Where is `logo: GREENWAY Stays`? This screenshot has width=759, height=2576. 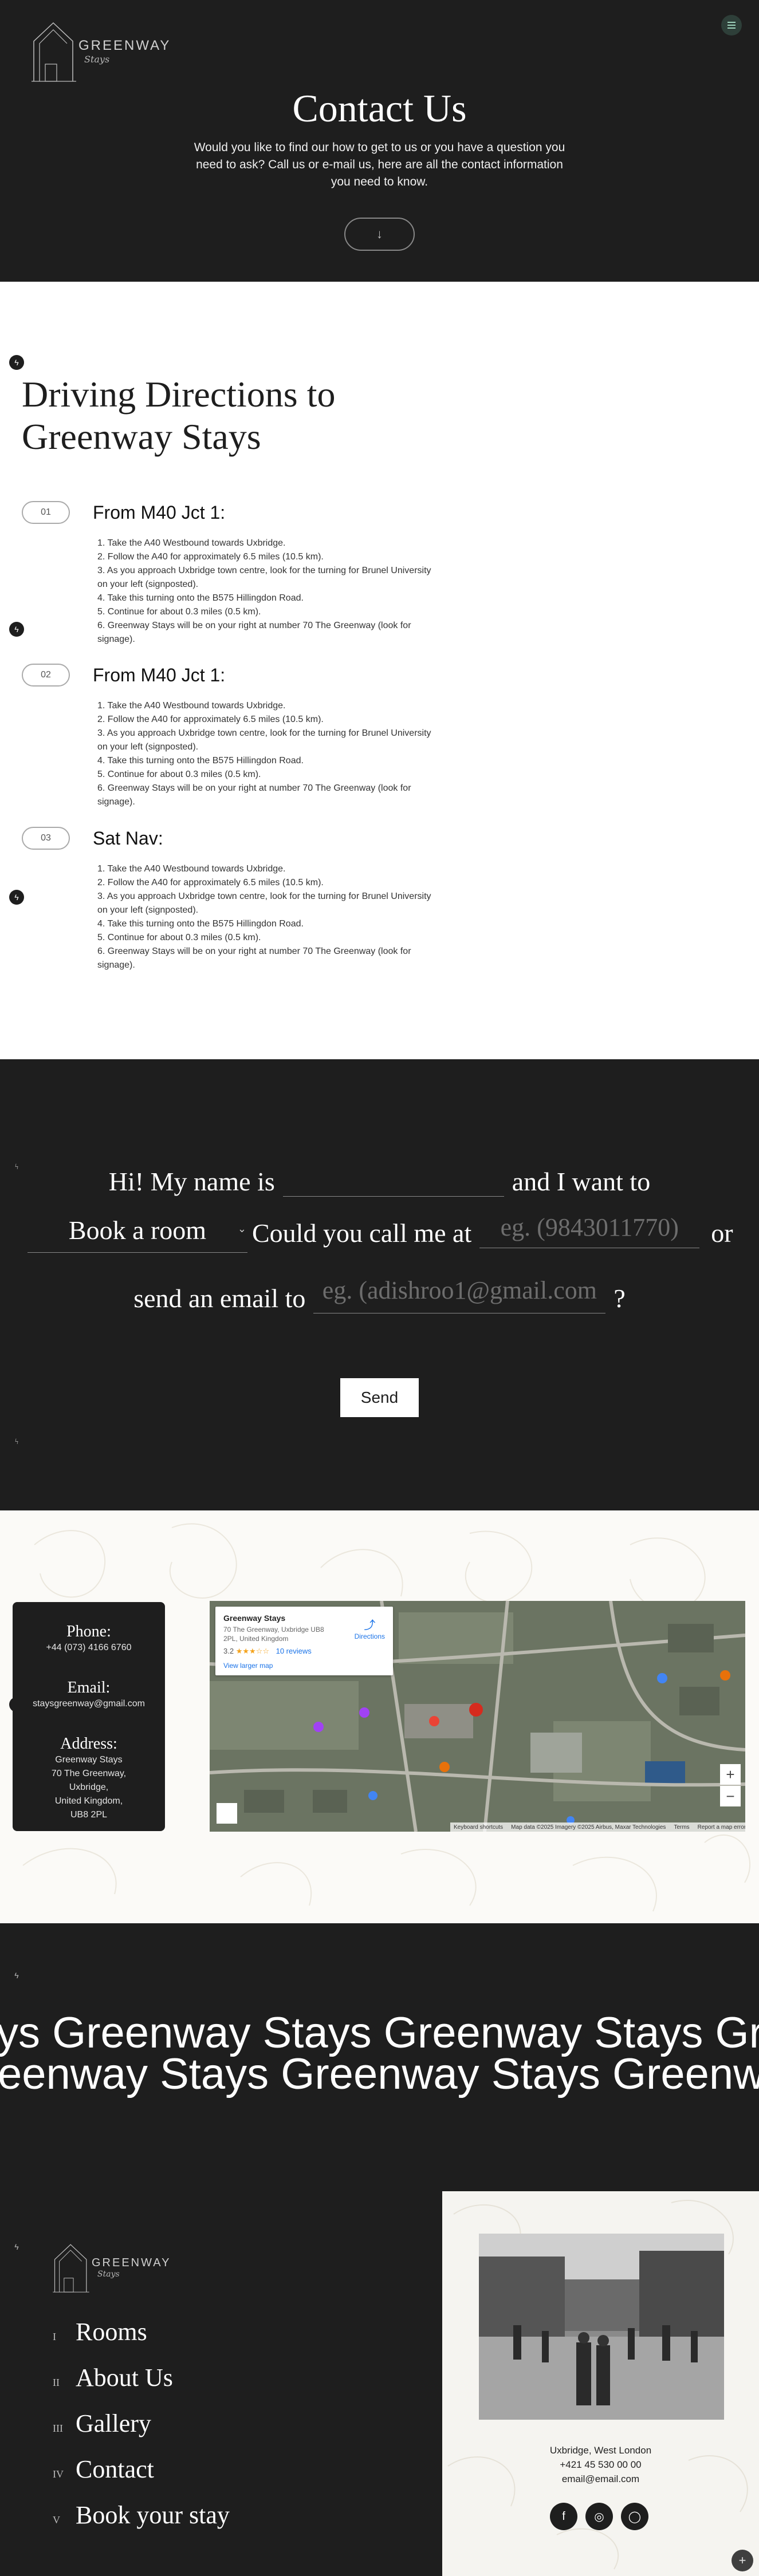
logo: GREENWAY Stays is located at coordinates (101, 51).